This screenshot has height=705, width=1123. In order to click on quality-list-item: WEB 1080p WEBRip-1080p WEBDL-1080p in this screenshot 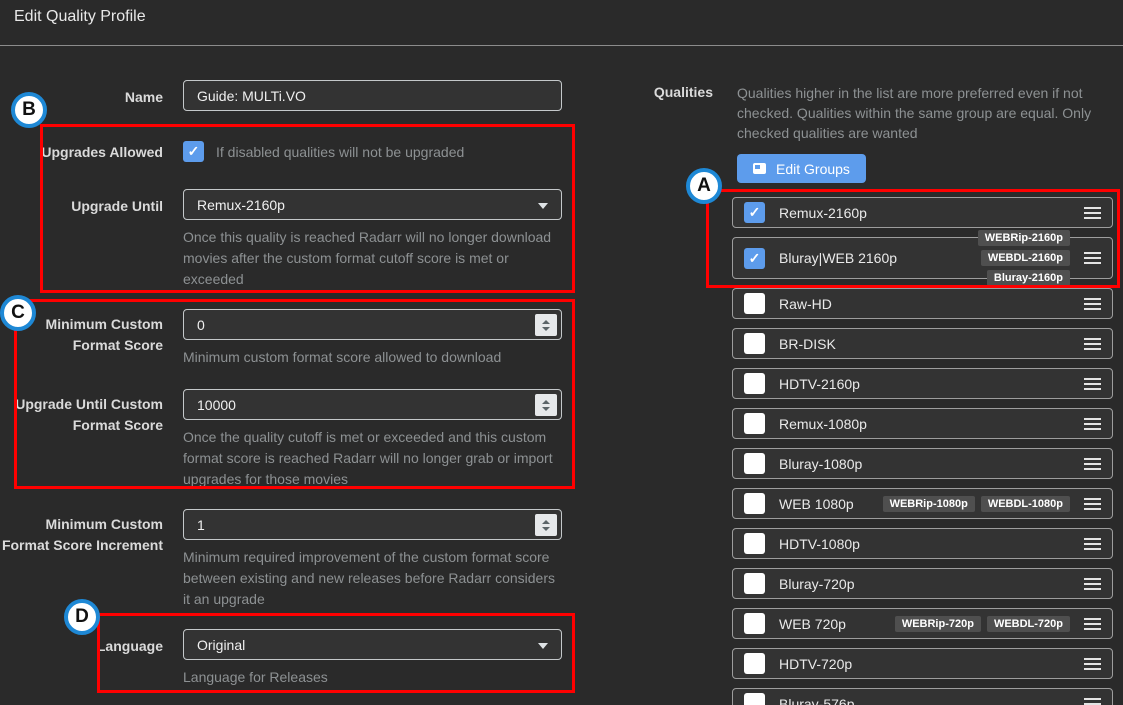, I will do `click(922, 503)`.